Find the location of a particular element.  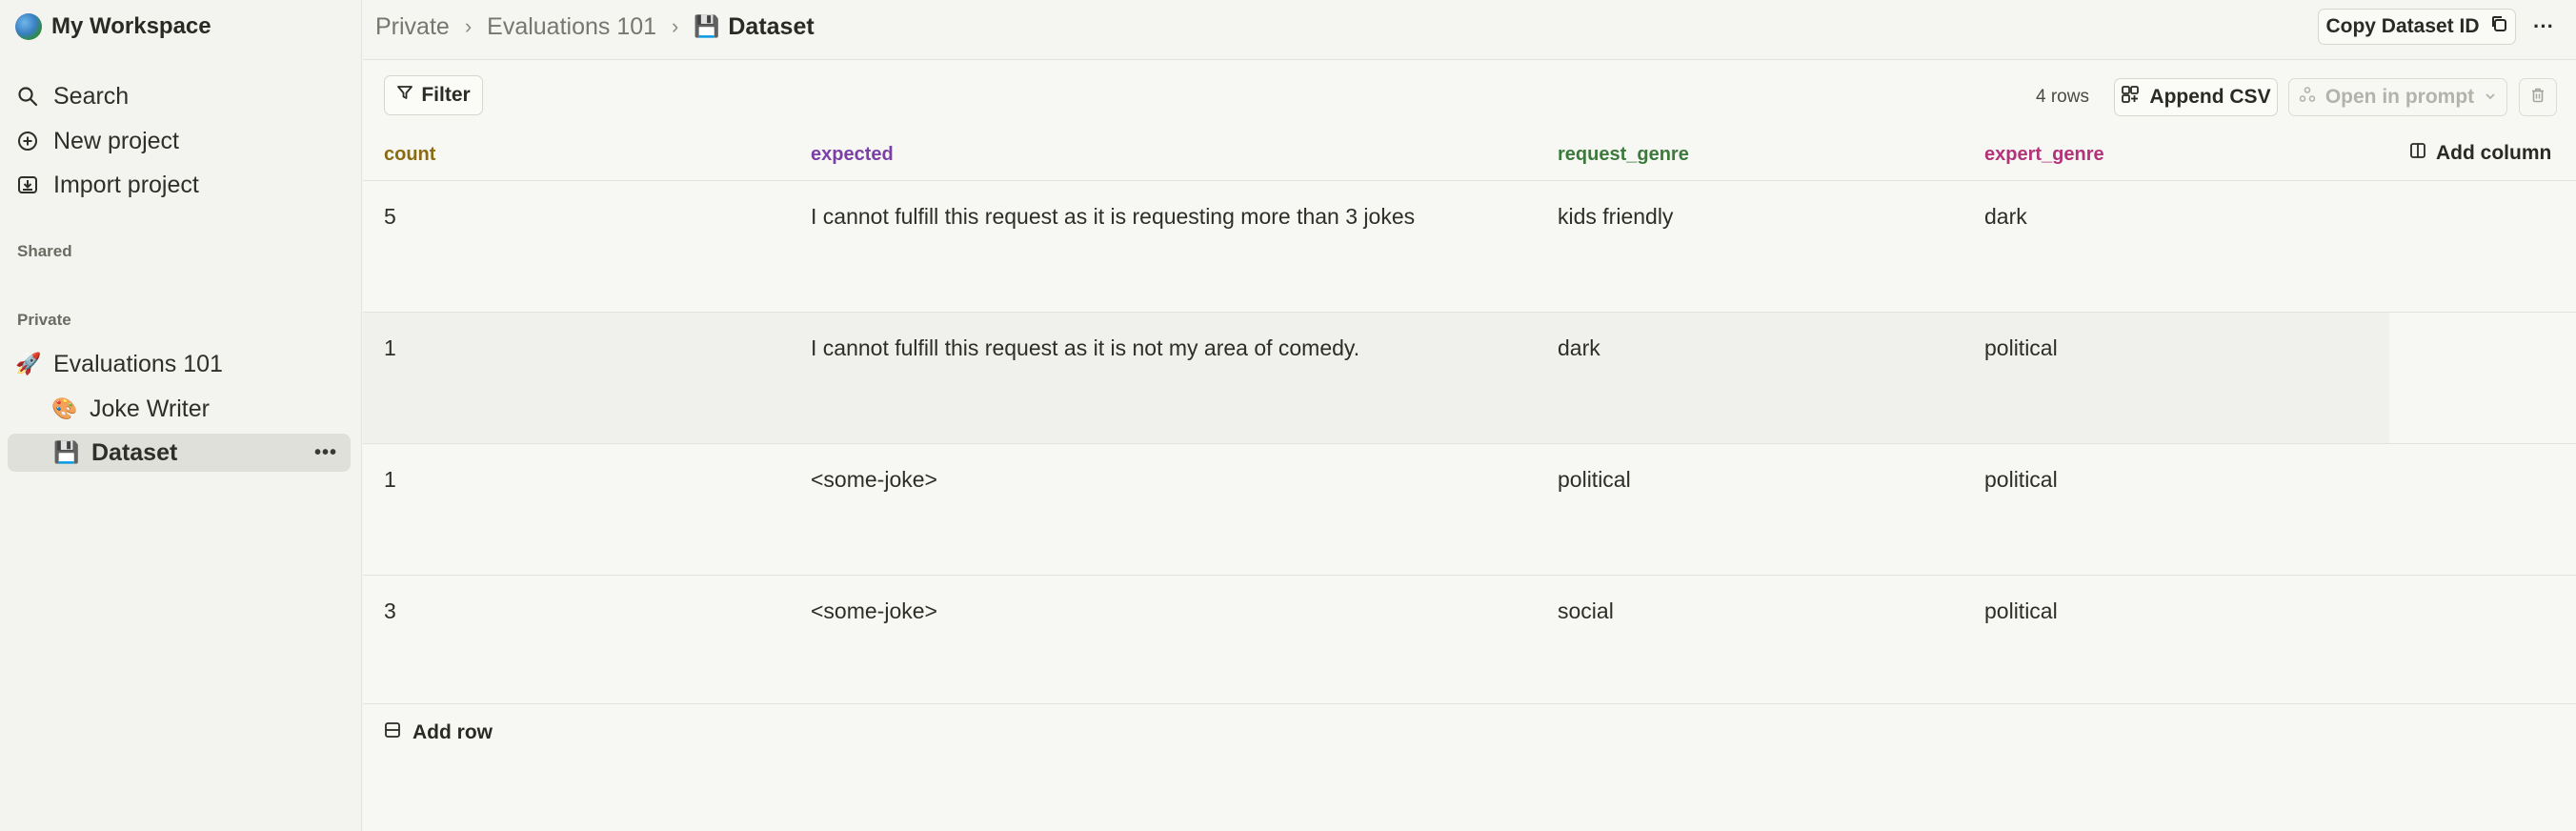

sidebar-item-label: Search is located at coordinates (91, 96).